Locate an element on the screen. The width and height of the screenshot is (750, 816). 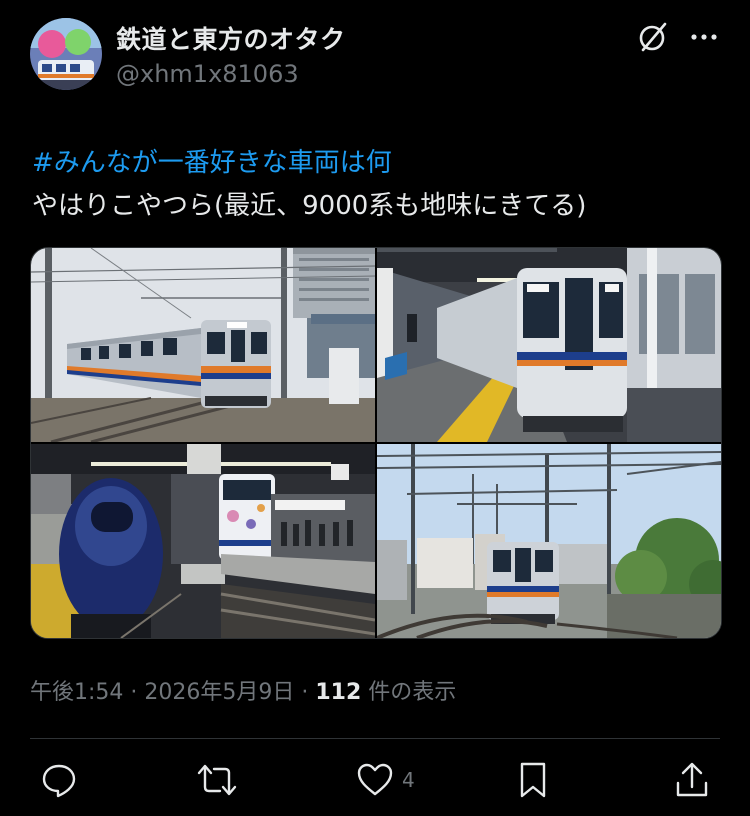
divider is located at coordinates (375, 738).